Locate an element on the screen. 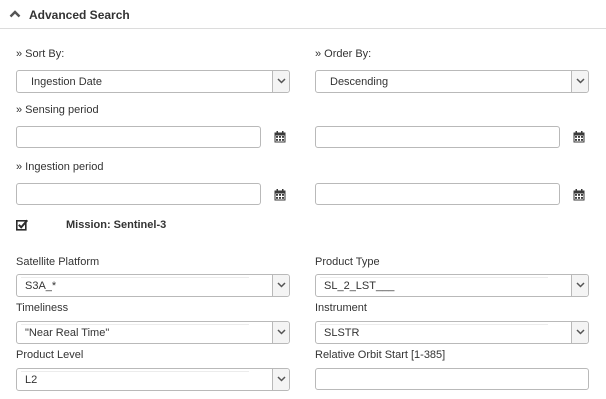  timeliness-value: "Near Real Time" is located at coordinates (67, 333).